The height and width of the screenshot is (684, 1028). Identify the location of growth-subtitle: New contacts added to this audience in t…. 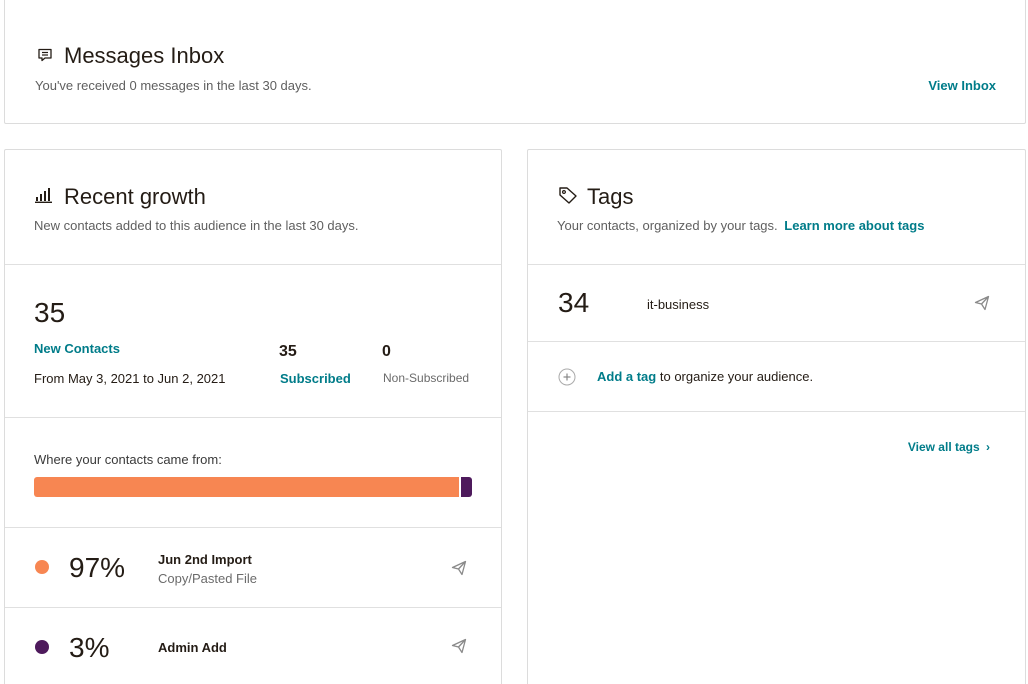
(196, 225).